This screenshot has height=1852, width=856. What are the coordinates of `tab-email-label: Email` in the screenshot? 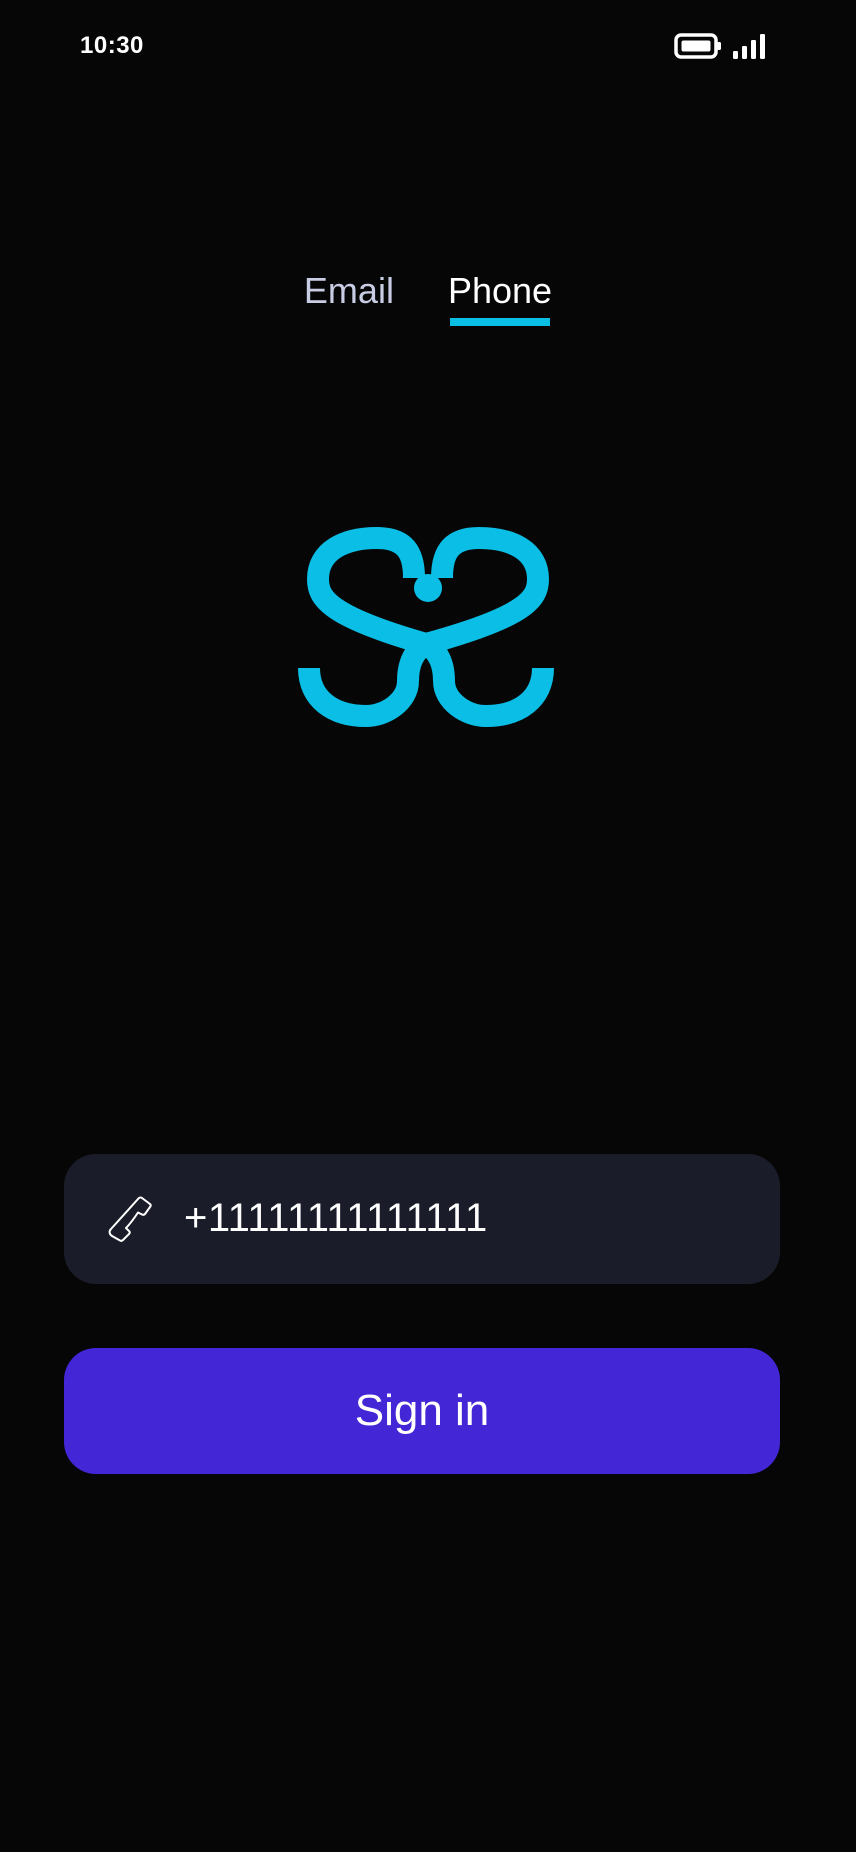 It's located at (348, 290).